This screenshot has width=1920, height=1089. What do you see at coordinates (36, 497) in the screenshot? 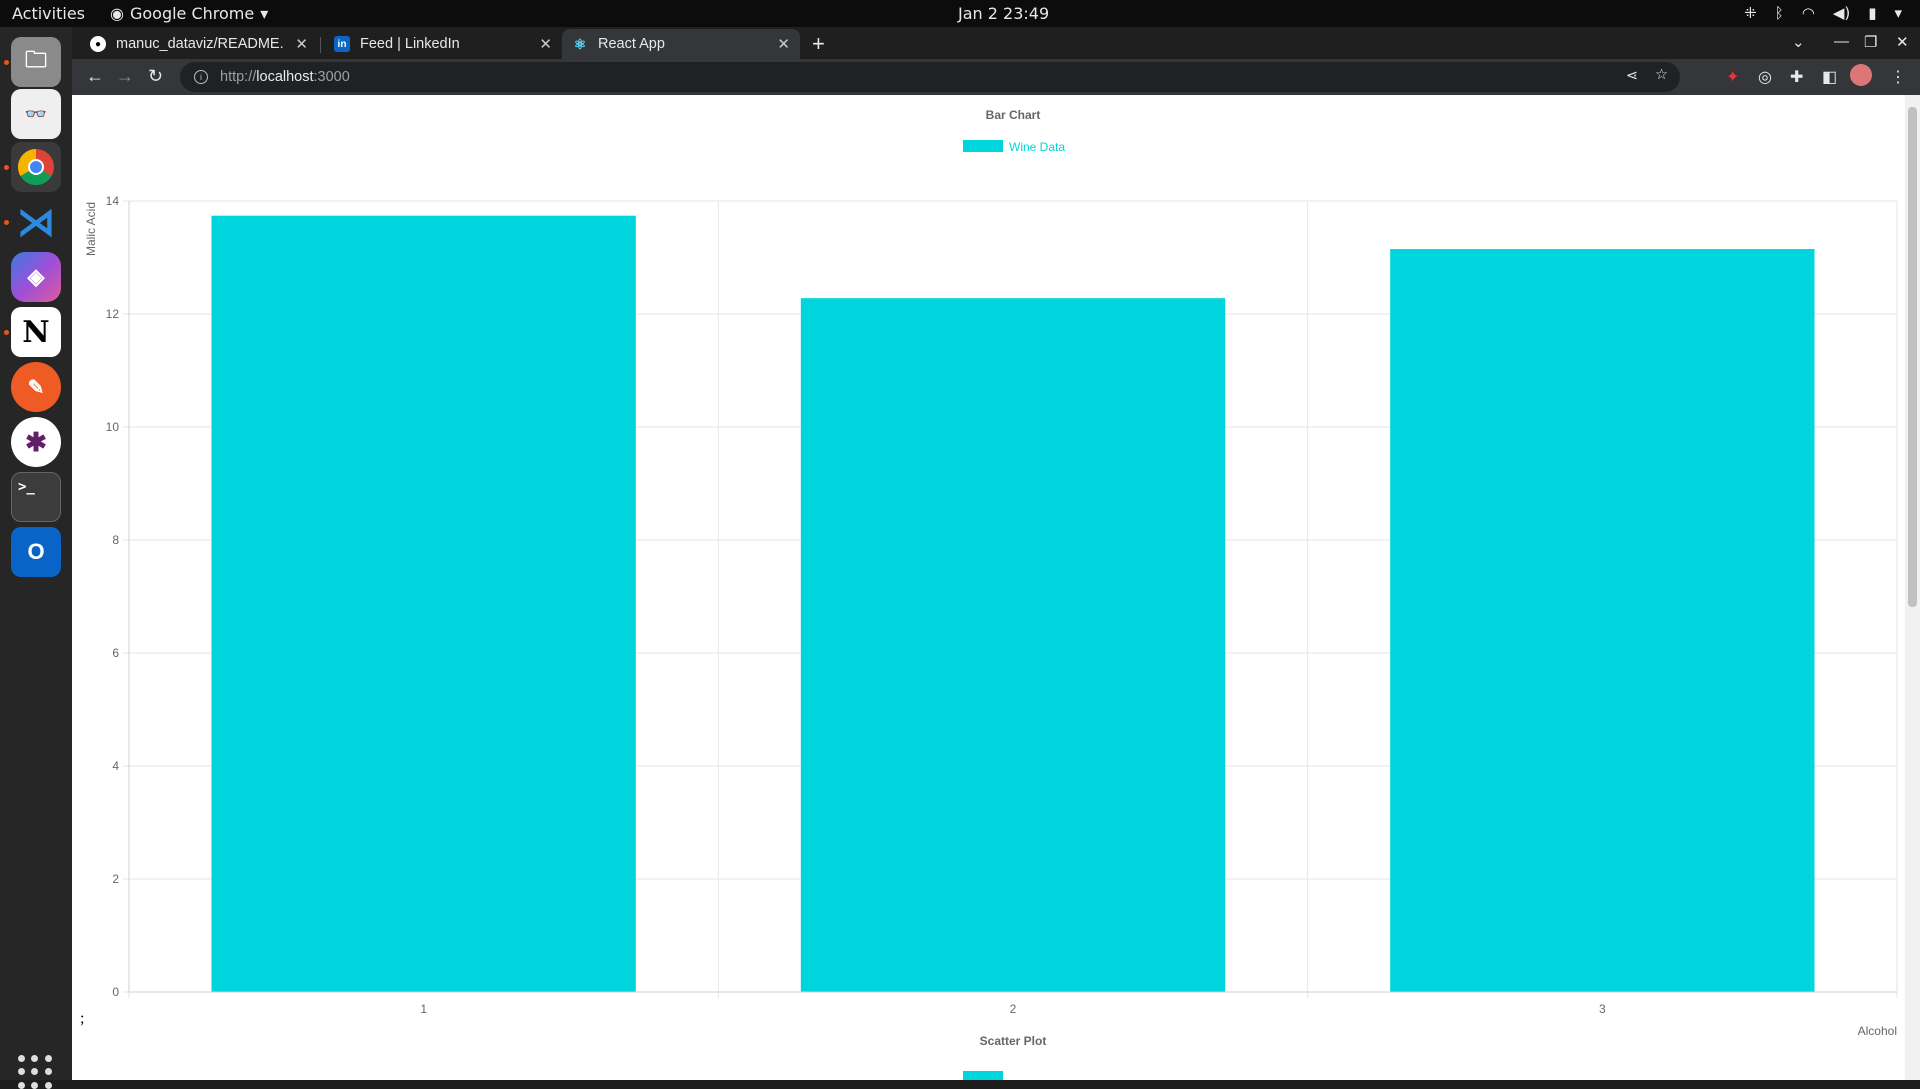
I see `terminal-icon: >_` at bounding box center [36, 497].